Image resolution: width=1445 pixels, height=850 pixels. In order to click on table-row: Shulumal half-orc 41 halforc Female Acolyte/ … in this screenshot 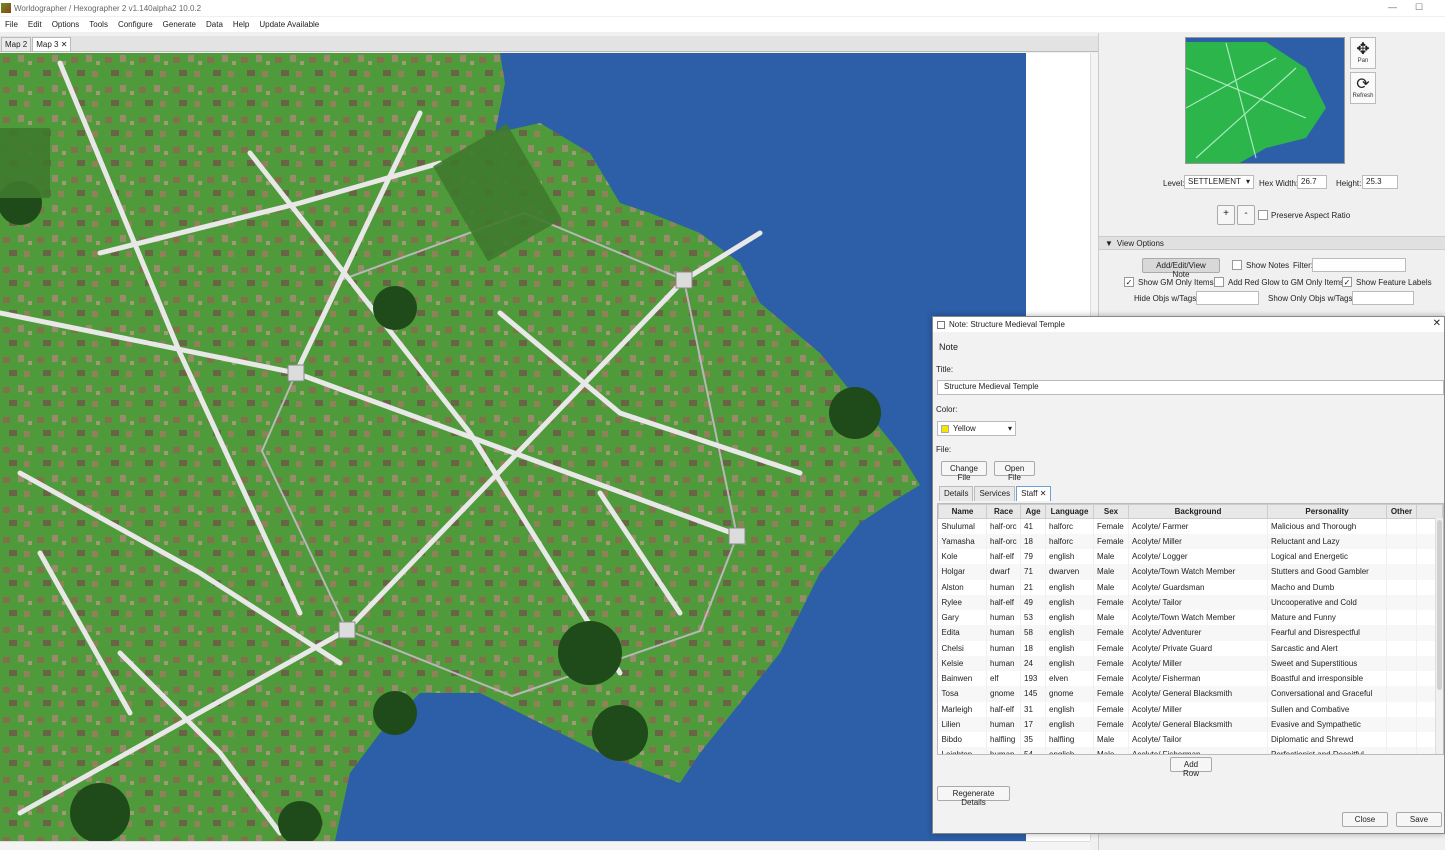, I will do `click(1190, 526)`.